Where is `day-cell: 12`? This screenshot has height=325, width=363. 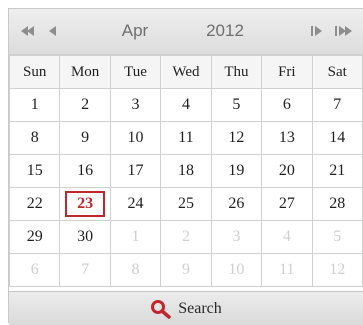 day-cell: 12 is located at coordinates (236, 138).